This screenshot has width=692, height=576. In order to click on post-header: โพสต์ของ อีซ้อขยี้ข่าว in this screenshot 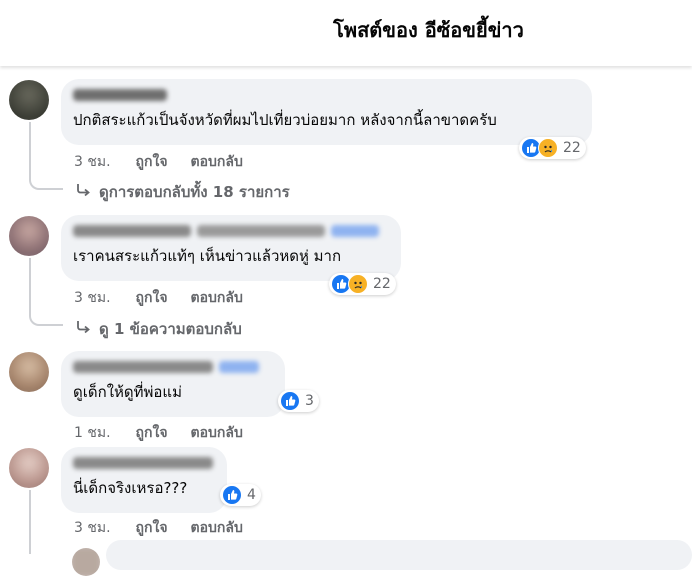, I will do `click(346, 33)`.